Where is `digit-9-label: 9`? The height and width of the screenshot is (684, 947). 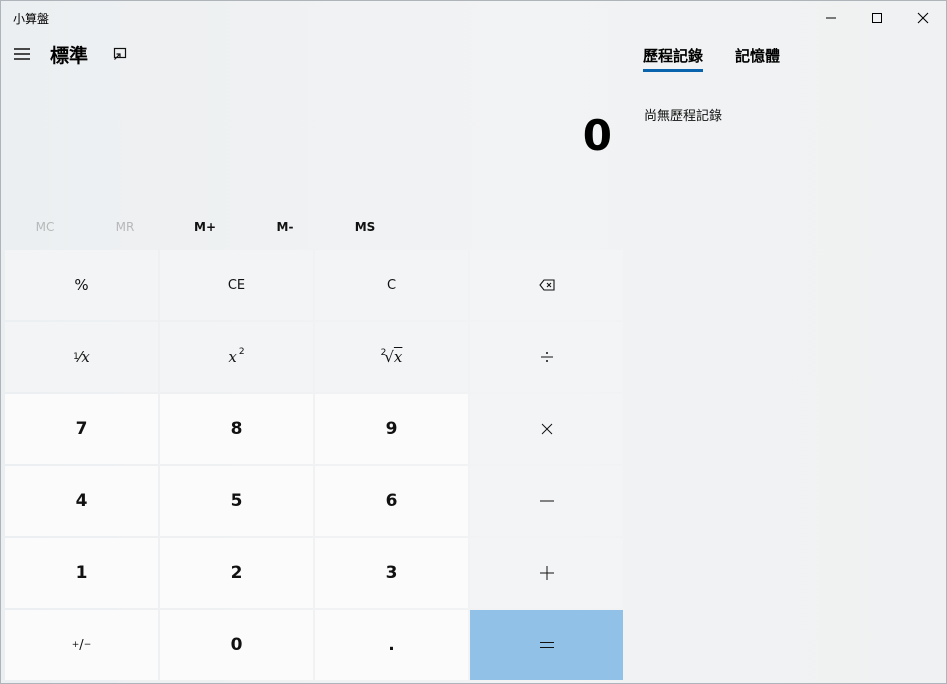 digit-9-label: 9 is located at coordinates (391, 429).